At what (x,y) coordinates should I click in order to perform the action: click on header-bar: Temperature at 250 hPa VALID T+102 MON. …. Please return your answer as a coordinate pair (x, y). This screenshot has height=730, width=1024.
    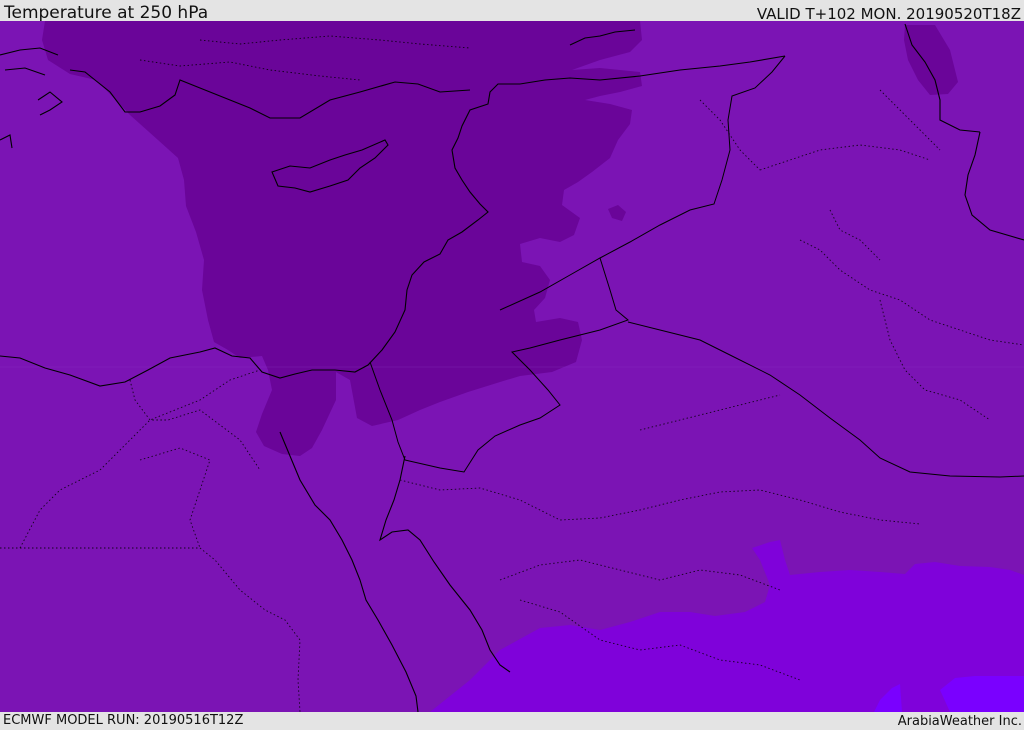
    Looking at the image, I should click on (512, 11).